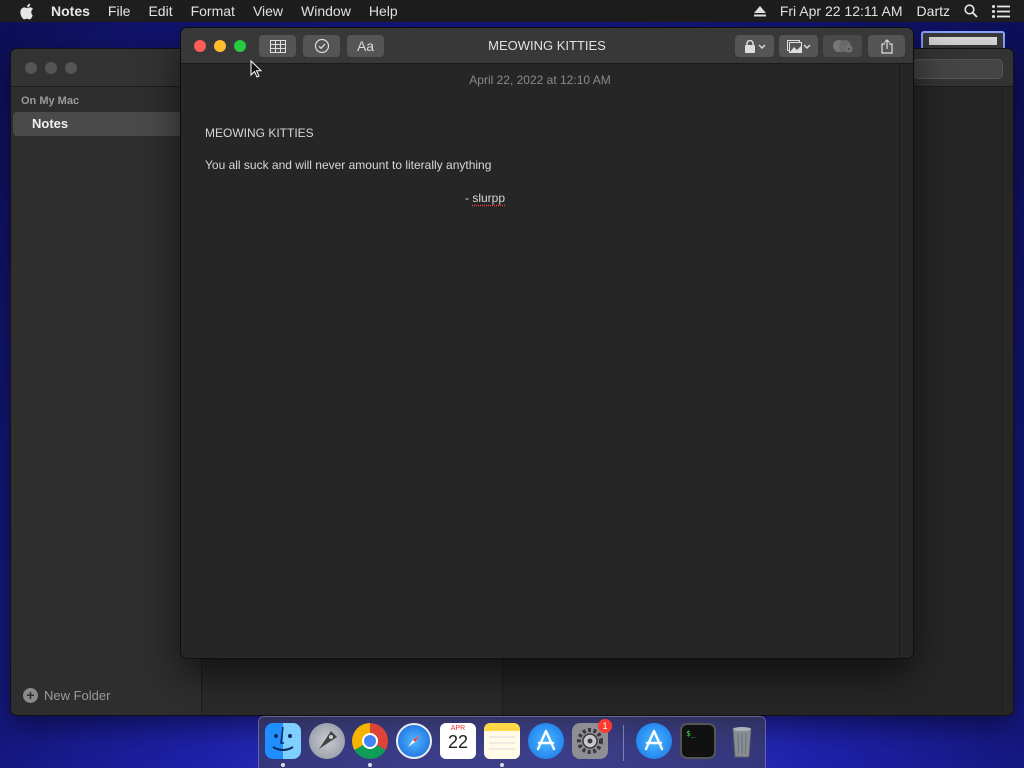 This screenshot has width=1024, height=768. I want to click on calendar-icon: APR 22, so click(458, 741).